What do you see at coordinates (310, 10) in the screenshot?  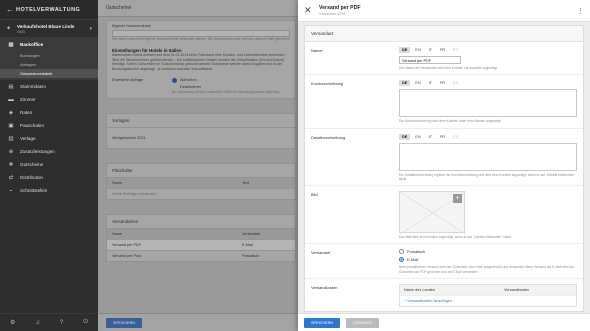 I see `close-icon: ✕` at bounding box center [310, 10].